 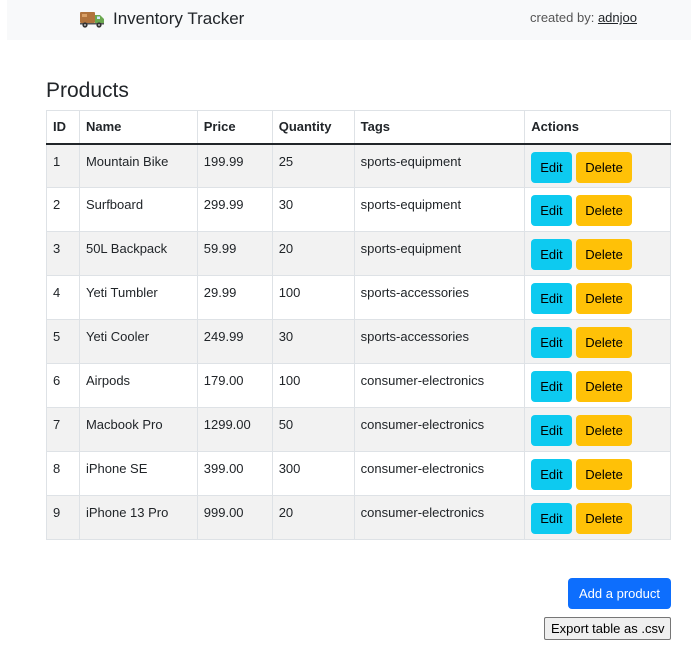 I want to click on cell-id: 9, so click(x=63, y=517).